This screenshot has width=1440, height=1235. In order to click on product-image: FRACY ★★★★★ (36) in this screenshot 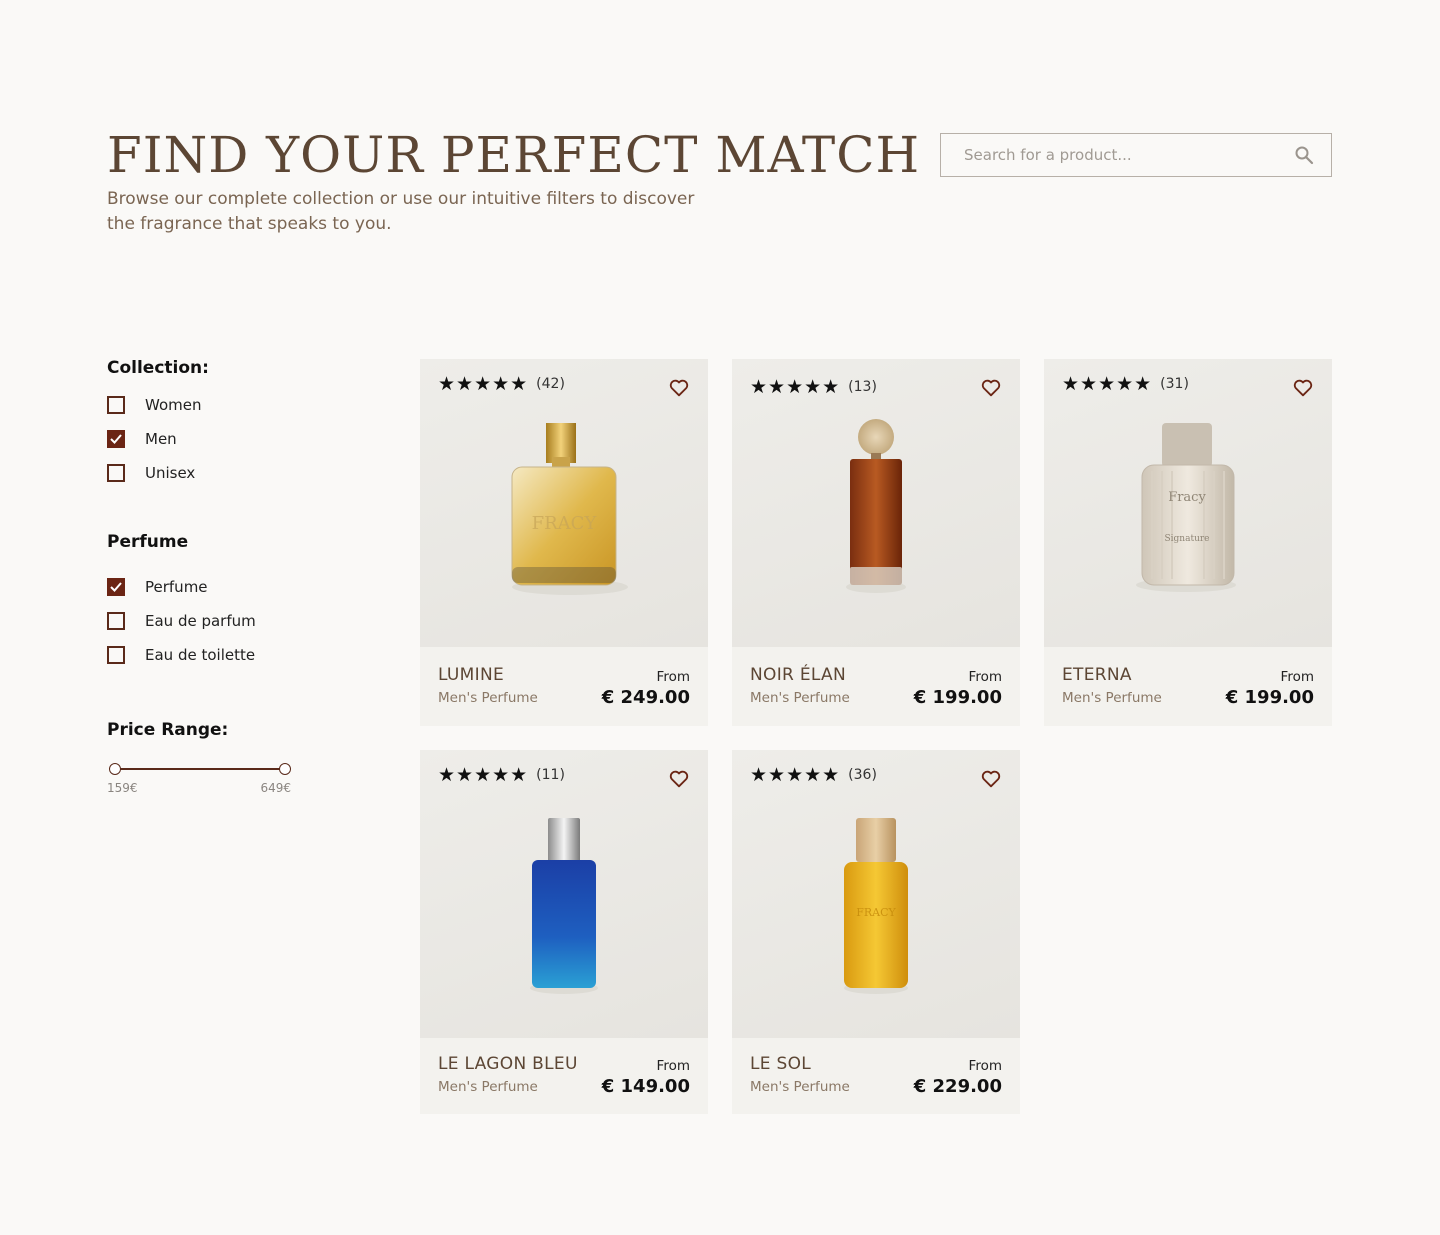, I will do `click(876, 894)`.